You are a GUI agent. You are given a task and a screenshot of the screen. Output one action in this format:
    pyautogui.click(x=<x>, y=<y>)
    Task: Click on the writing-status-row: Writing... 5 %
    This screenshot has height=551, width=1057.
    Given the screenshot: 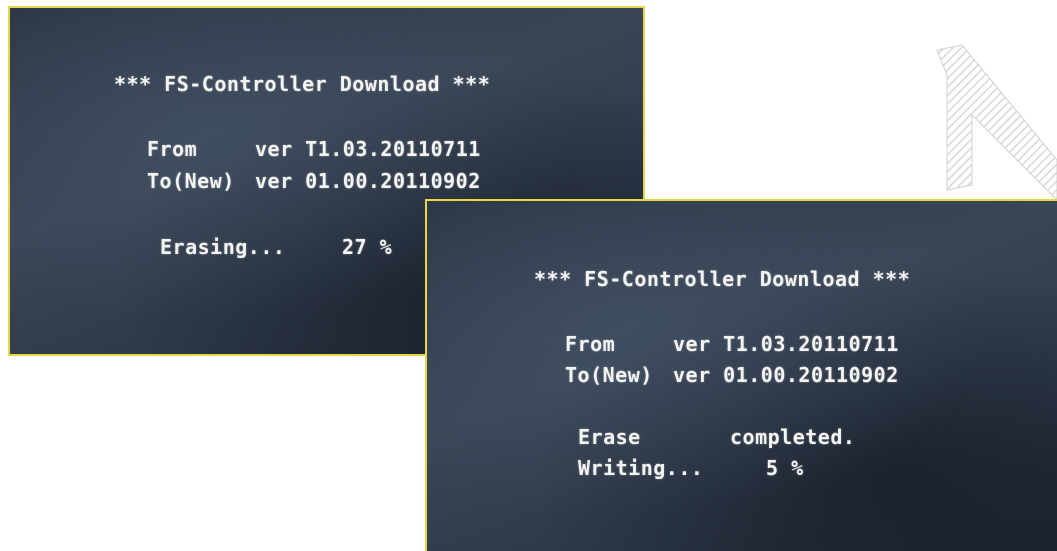 What is the action you would take?
    pyautogui.click(x=691, y=468)
    